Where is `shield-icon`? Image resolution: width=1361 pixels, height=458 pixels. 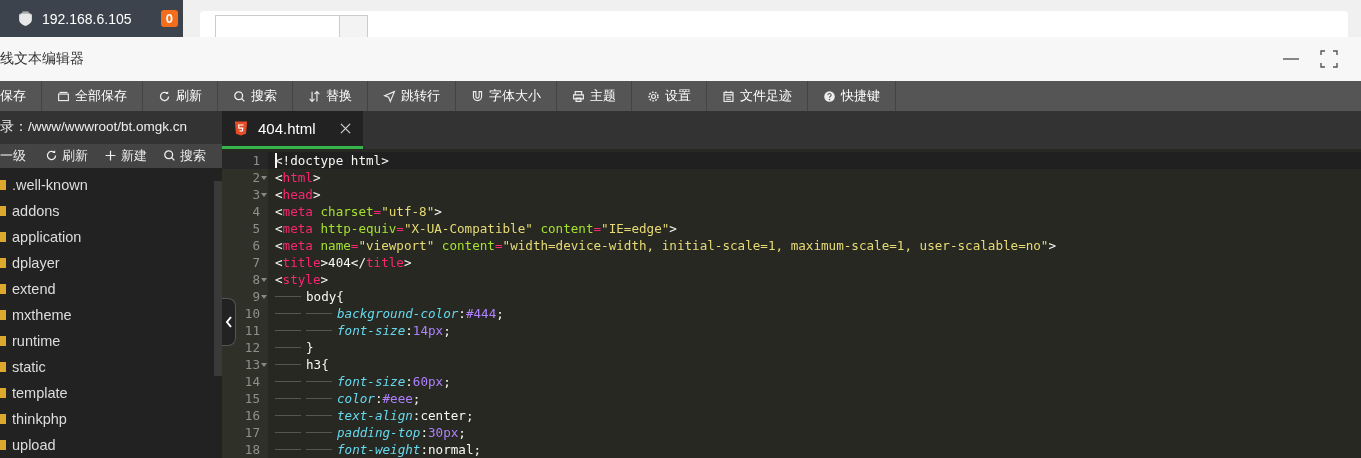 shield-icon is located at coordinates (25, 18).